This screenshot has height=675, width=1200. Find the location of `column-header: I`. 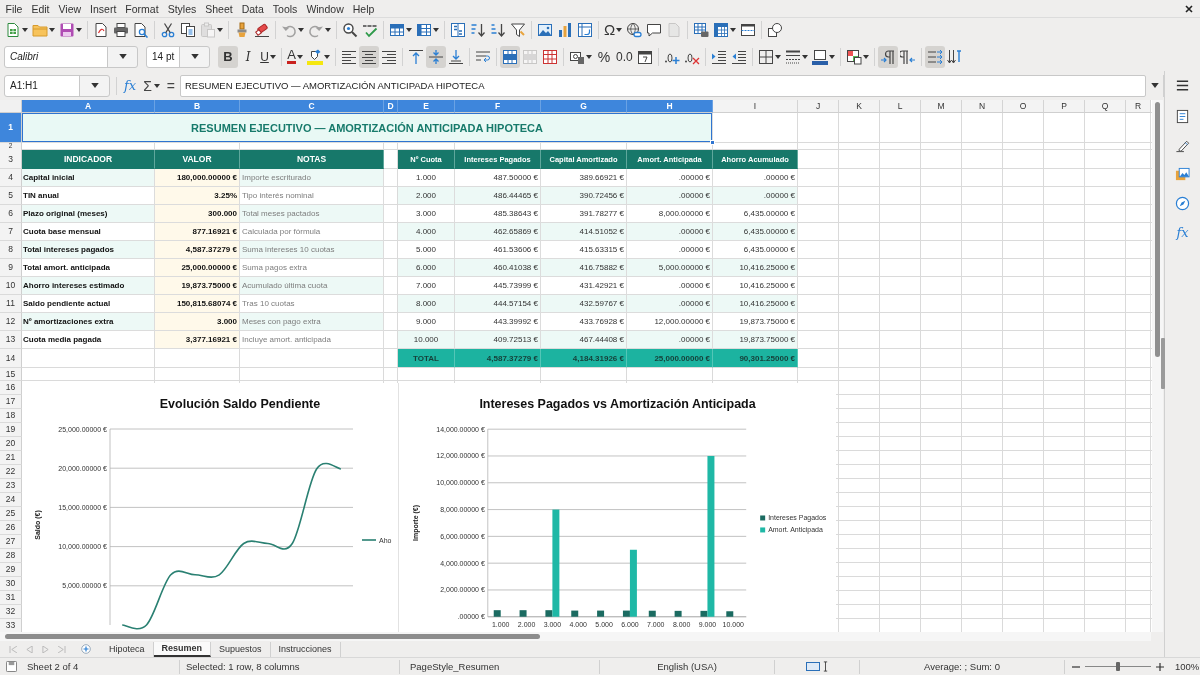

column-header: I is located at coordinates (755, 106).